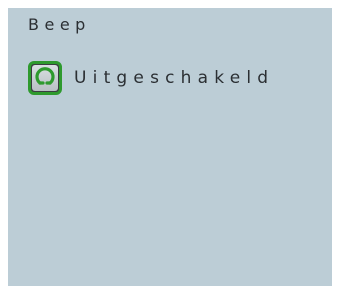 The height and width of the screenshot is (294, 340). What do you see at coordinates (59, 24) in the screenshot?
I see `setting-title: Beep` at bounding box center [59, 24].